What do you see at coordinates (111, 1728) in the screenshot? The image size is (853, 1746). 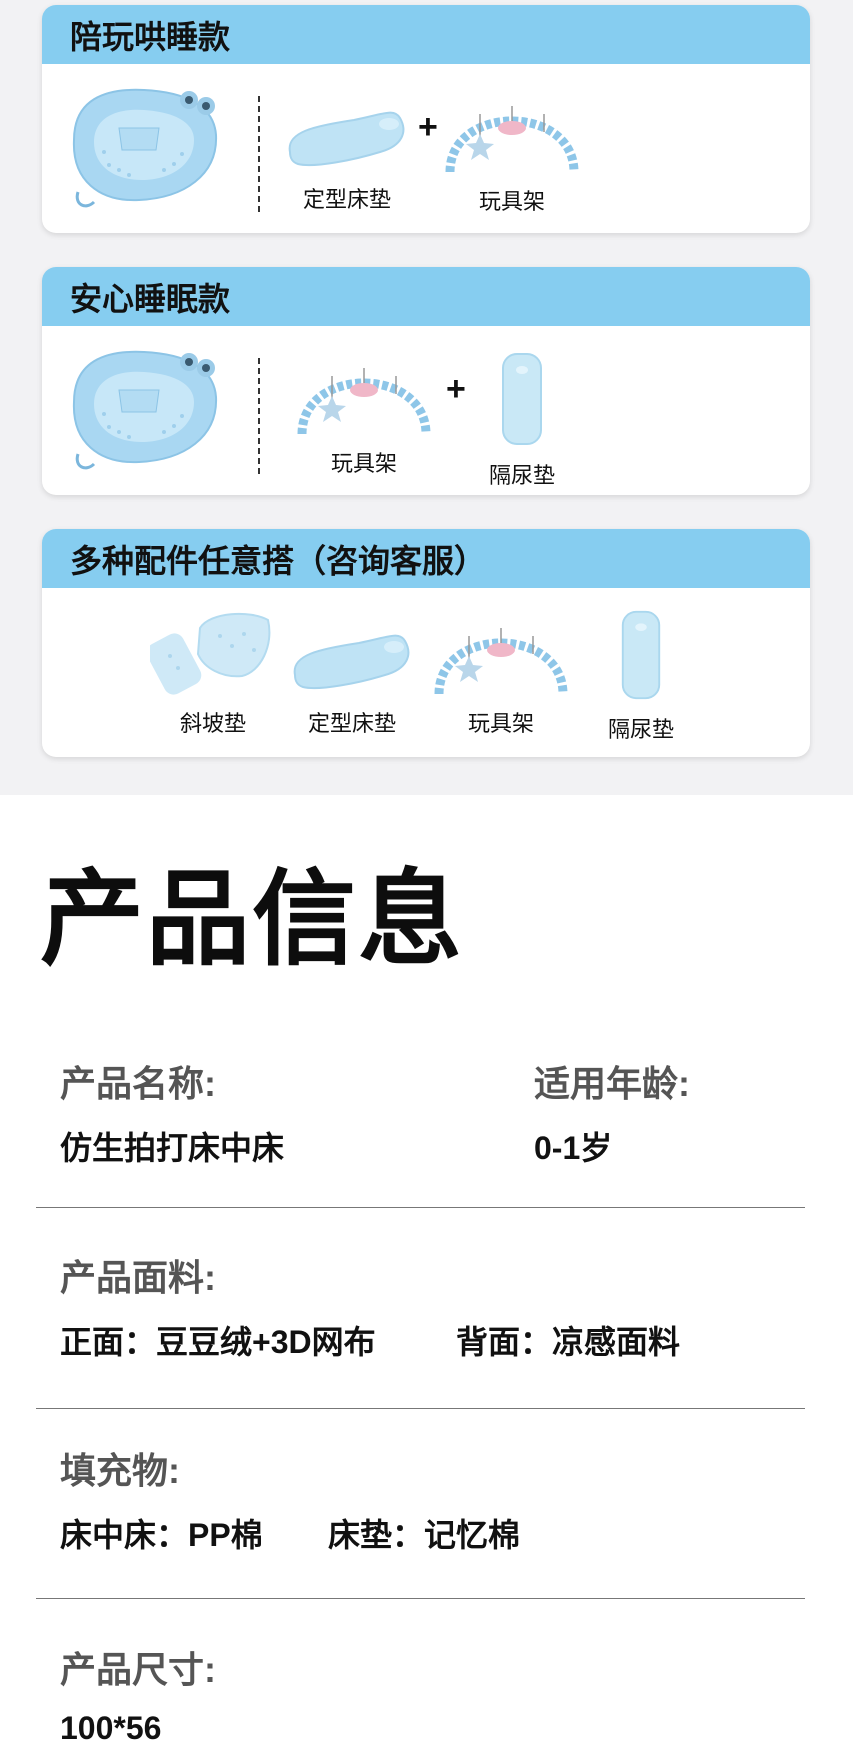 I see `size-value: 100*56` at bounding box center [111, 1728].